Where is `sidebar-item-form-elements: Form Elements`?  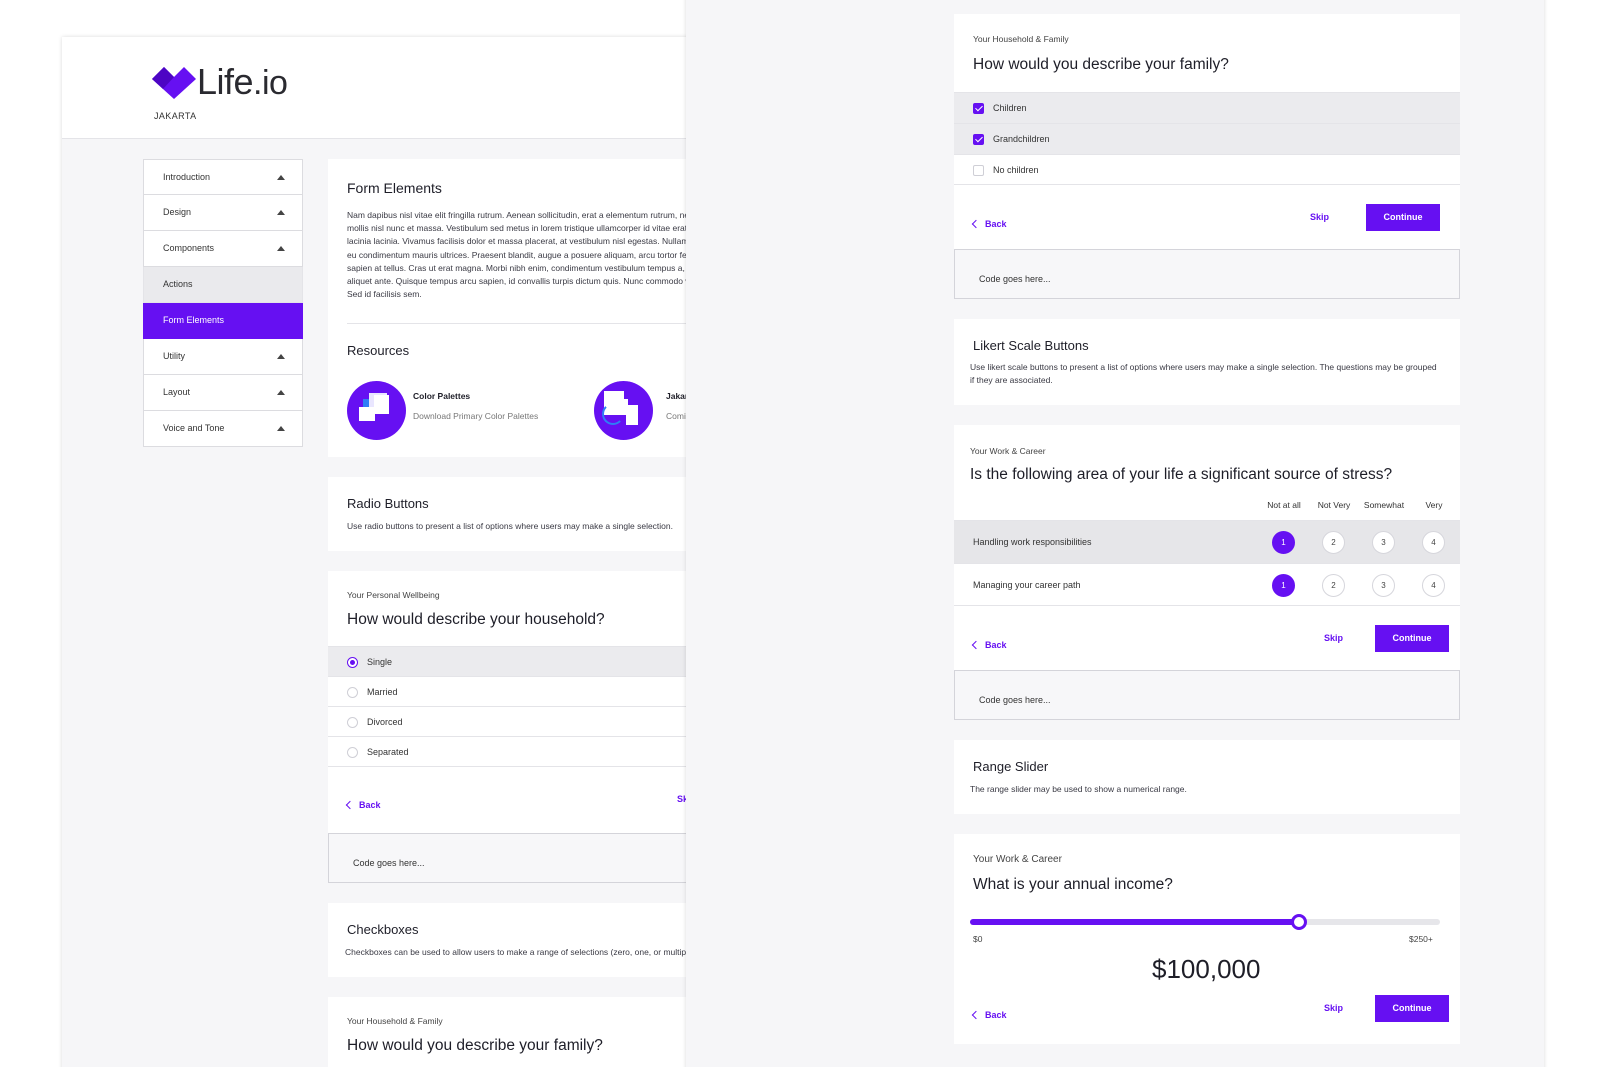 sidebar-item-form-elements: Form Elements is located at coordinates (223, 321).